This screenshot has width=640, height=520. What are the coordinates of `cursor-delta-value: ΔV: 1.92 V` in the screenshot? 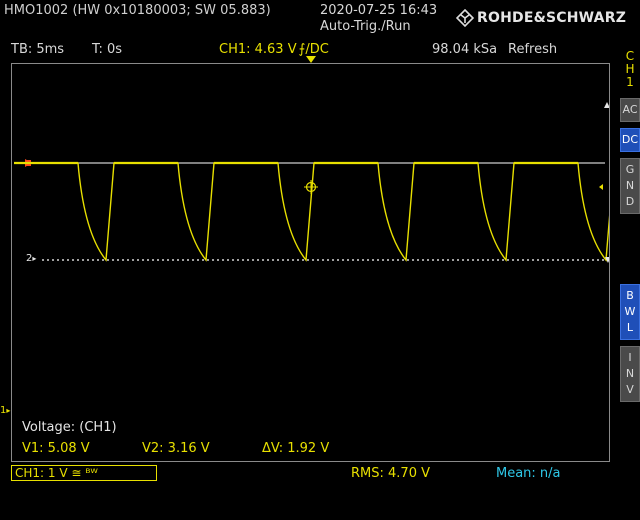 It's located at (296, 448).